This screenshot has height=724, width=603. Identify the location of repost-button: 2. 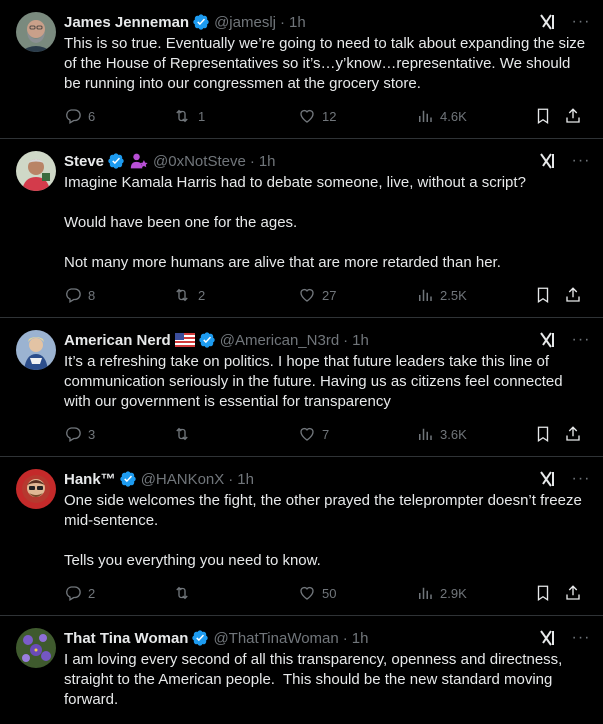
(188, 295).